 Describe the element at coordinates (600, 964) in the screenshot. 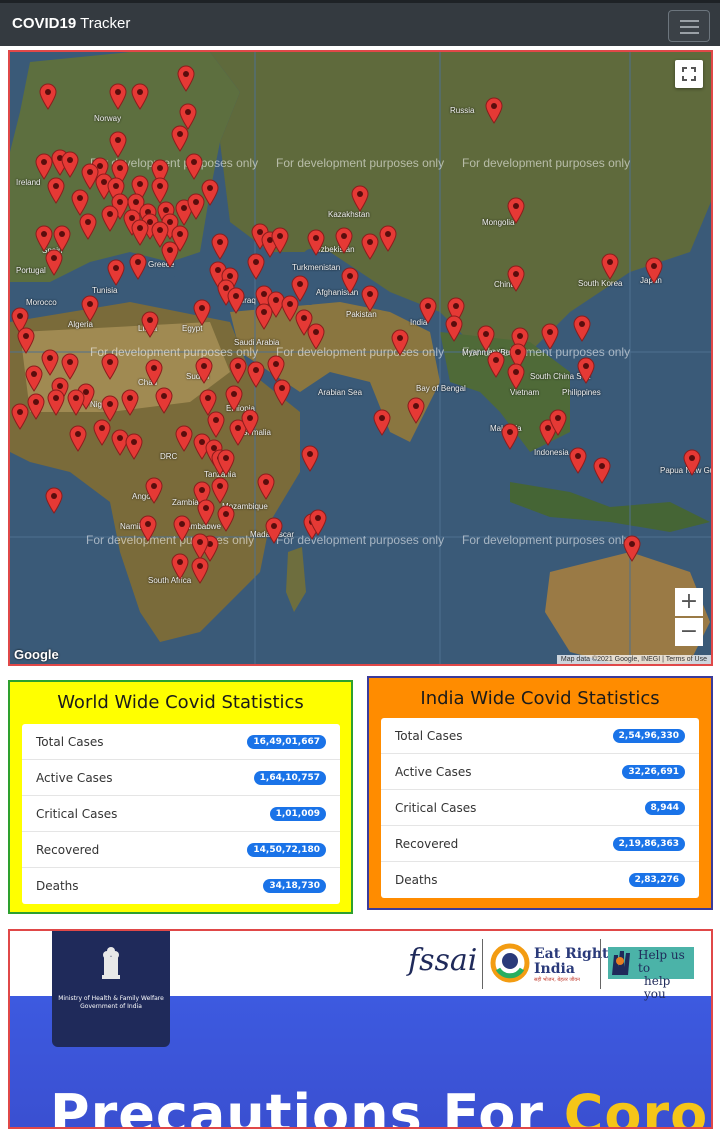

I see `divider` at that location.